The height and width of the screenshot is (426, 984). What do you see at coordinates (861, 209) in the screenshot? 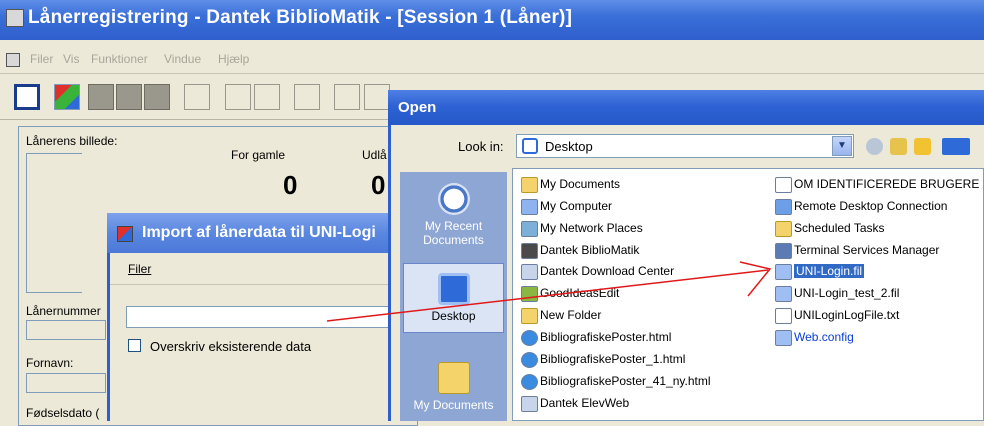
I see `file-item: Remote Desktop Connection` at bounding box center [861, 209].